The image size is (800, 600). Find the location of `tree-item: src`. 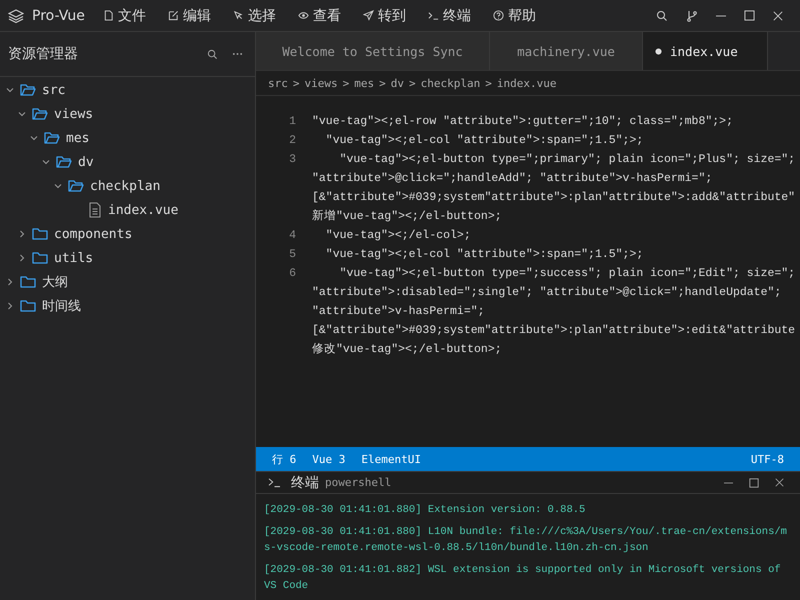

tree-item: src is located at coordinates (127, 90).